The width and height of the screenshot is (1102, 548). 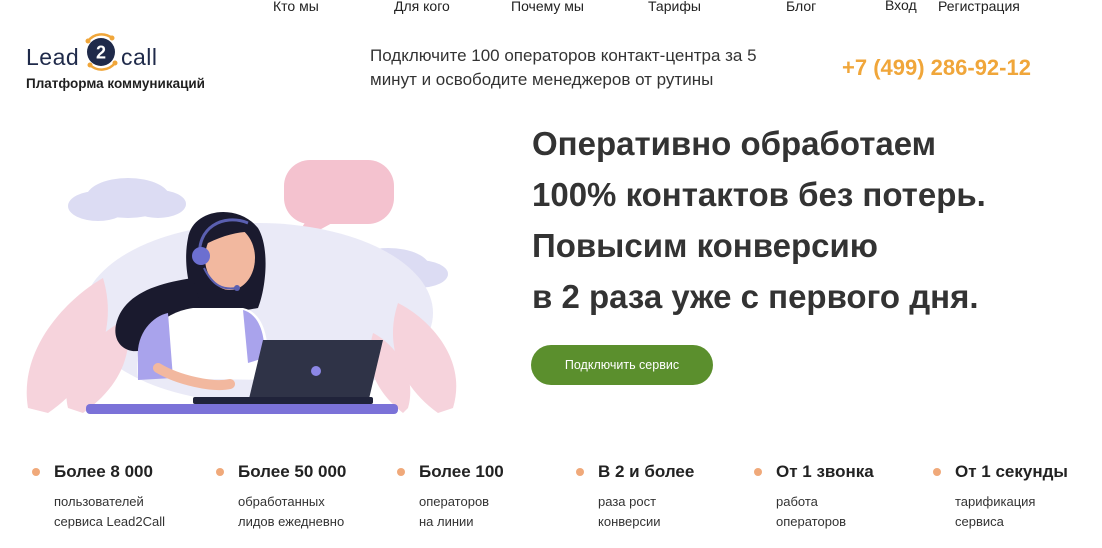 I want to click on nav-item-pricing: Тарифы, so click(x=674, y=7).